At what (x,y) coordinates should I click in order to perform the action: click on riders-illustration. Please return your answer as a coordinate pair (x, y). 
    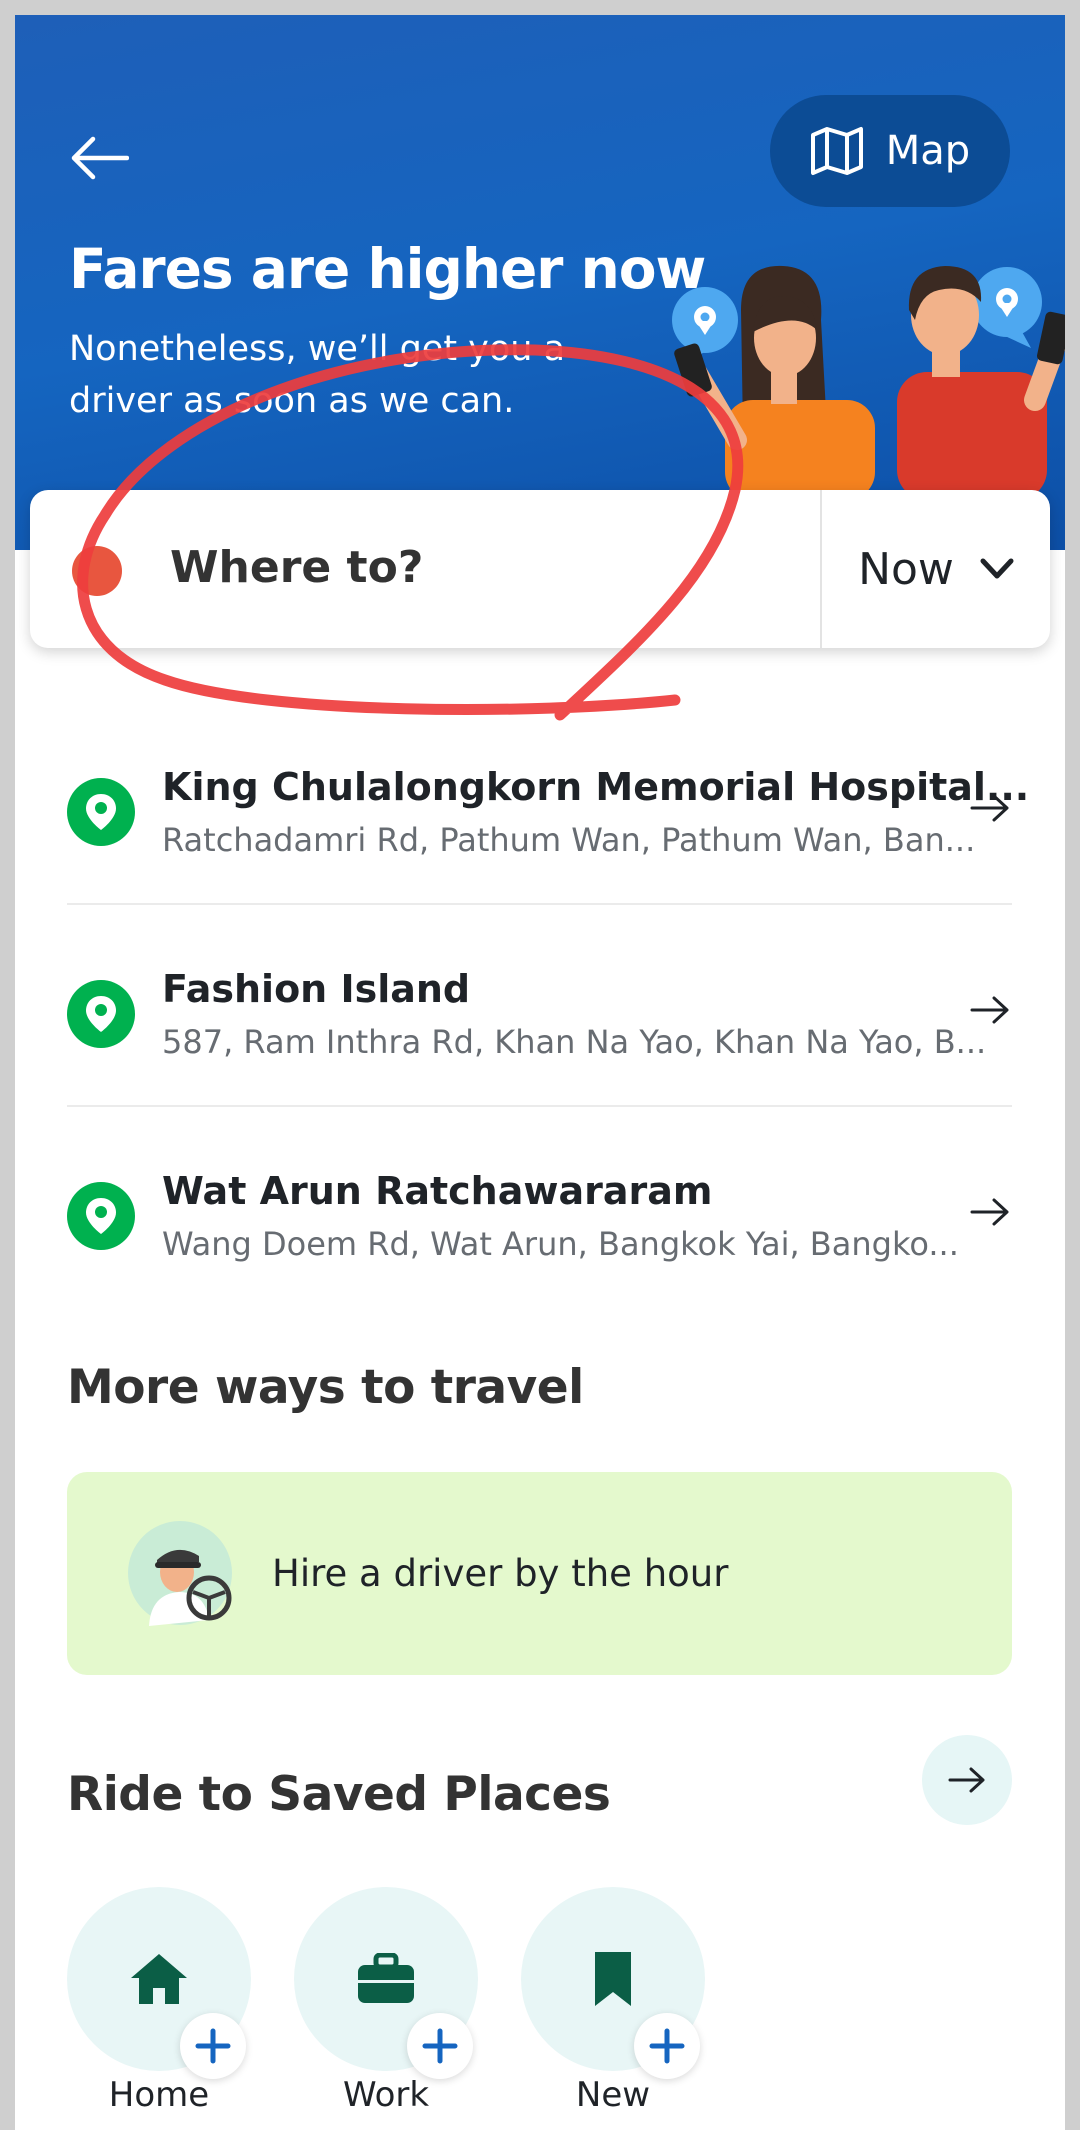
    Looking at the image, I should click on (868, 382).